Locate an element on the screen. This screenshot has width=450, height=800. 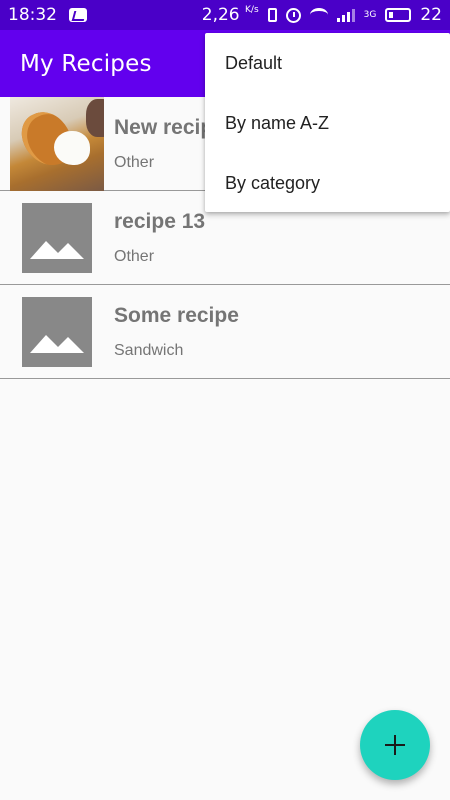
plus-icon is located at coordinates (395, 745).